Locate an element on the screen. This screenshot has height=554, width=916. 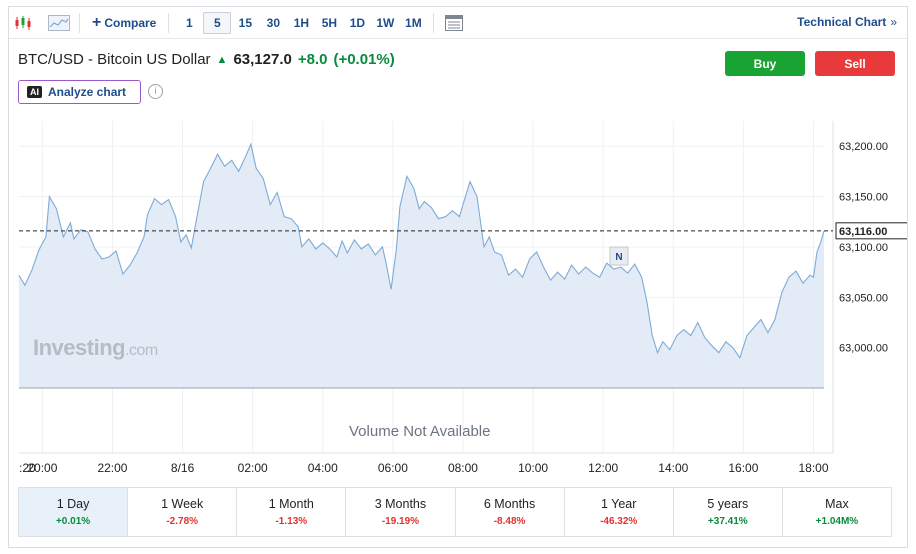
period-change: -8.48% is located at coordinates (509, 521).